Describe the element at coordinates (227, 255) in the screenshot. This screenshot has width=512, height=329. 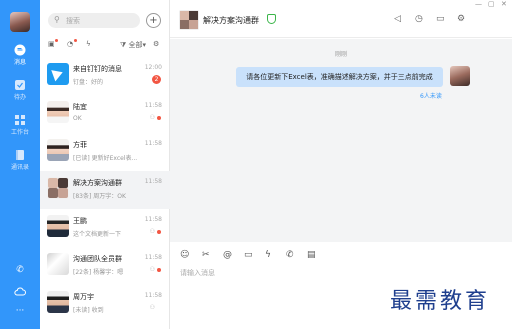
I see `mention-icon: @` at that location.